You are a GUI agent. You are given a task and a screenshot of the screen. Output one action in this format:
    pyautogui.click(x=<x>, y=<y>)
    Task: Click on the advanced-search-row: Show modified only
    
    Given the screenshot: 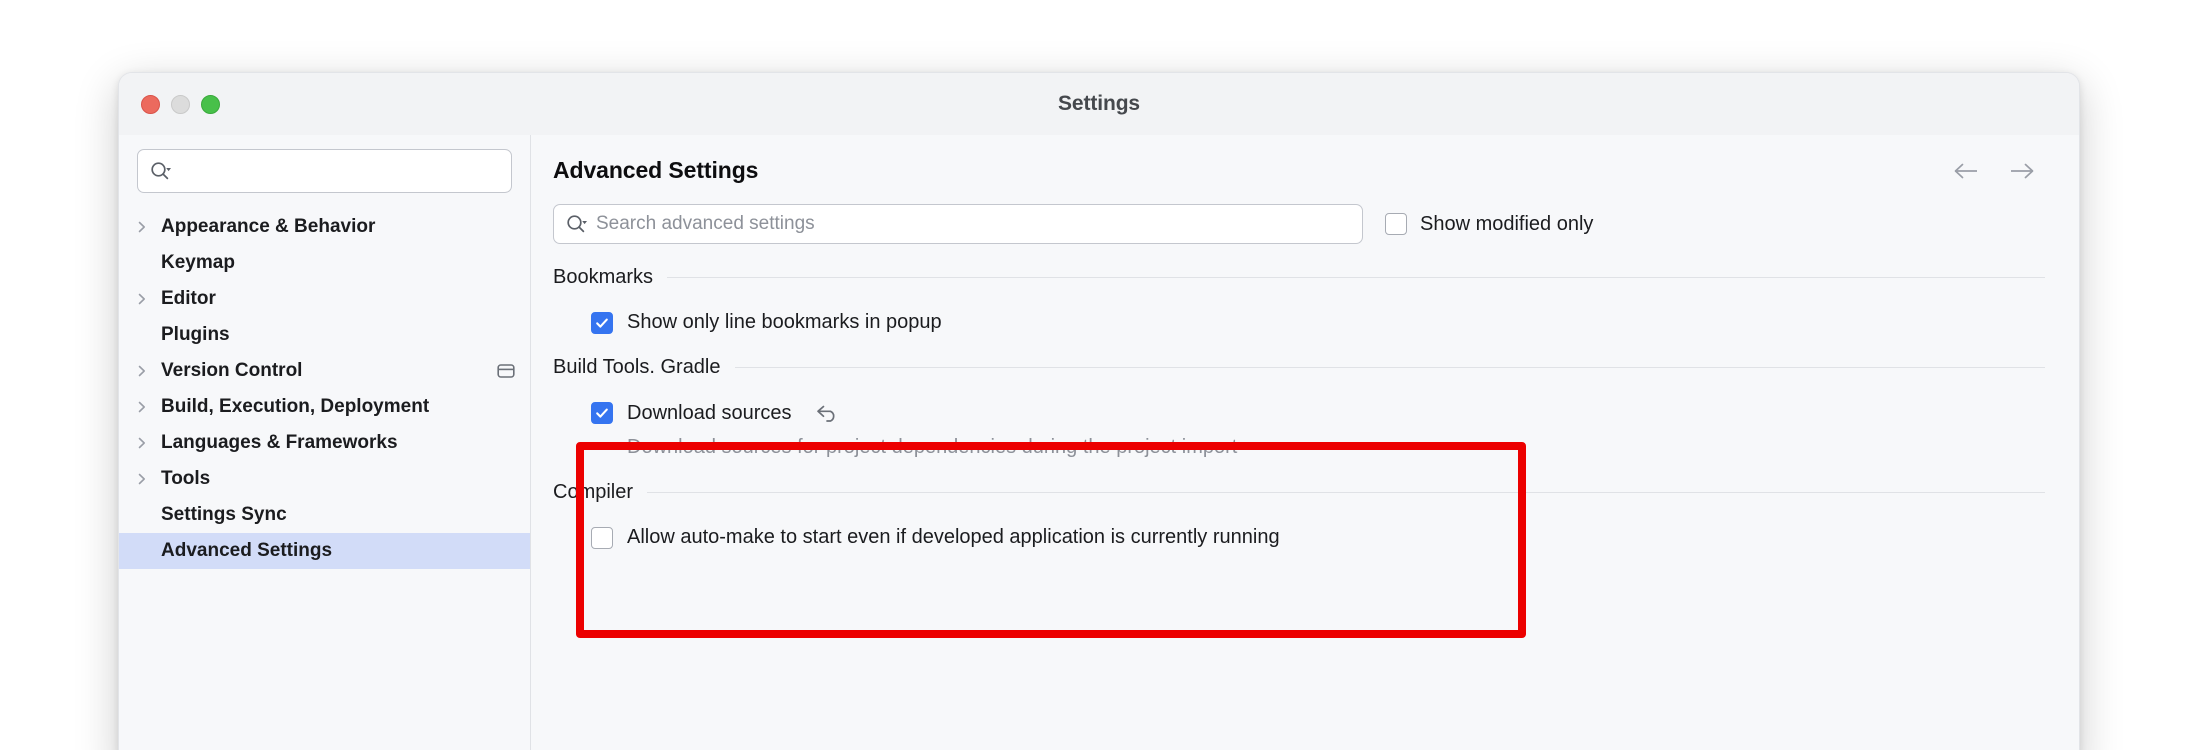 What is the action you would take?
    pyautogui.click(x=1305, y=214)
    